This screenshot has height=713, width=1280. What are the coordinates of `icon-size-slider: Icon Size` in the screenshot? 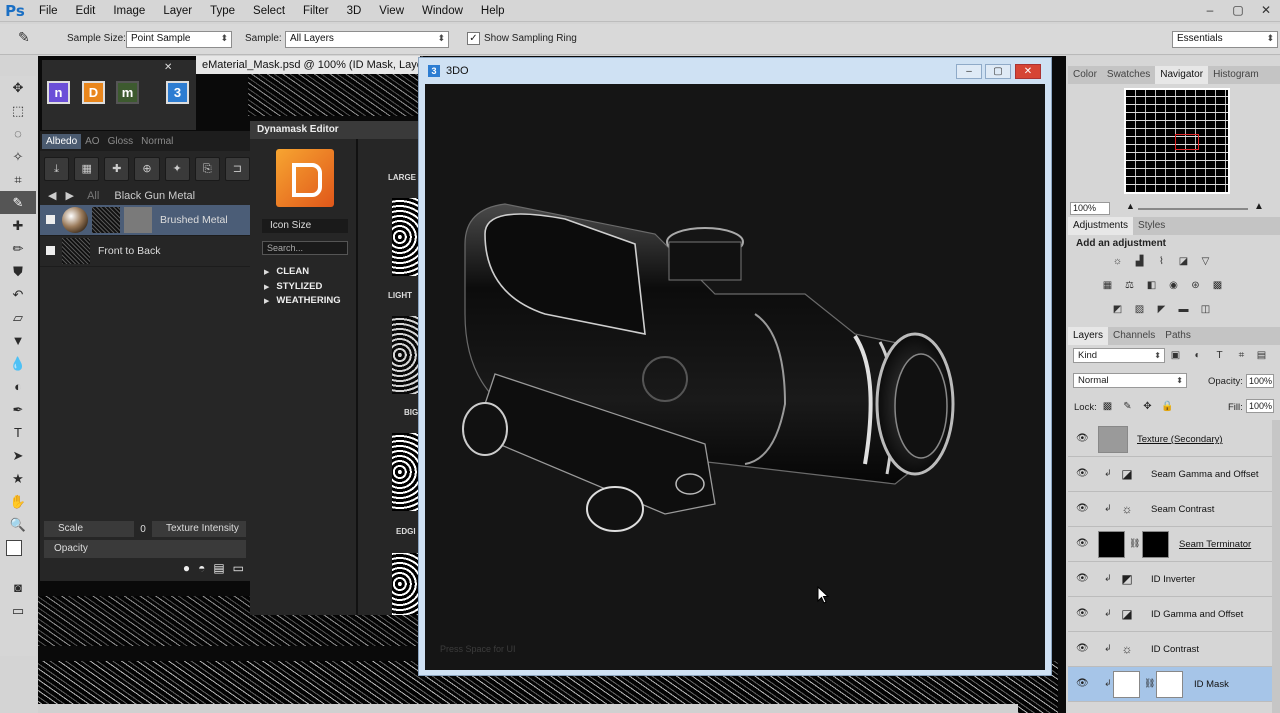 It's located at (305, 226).